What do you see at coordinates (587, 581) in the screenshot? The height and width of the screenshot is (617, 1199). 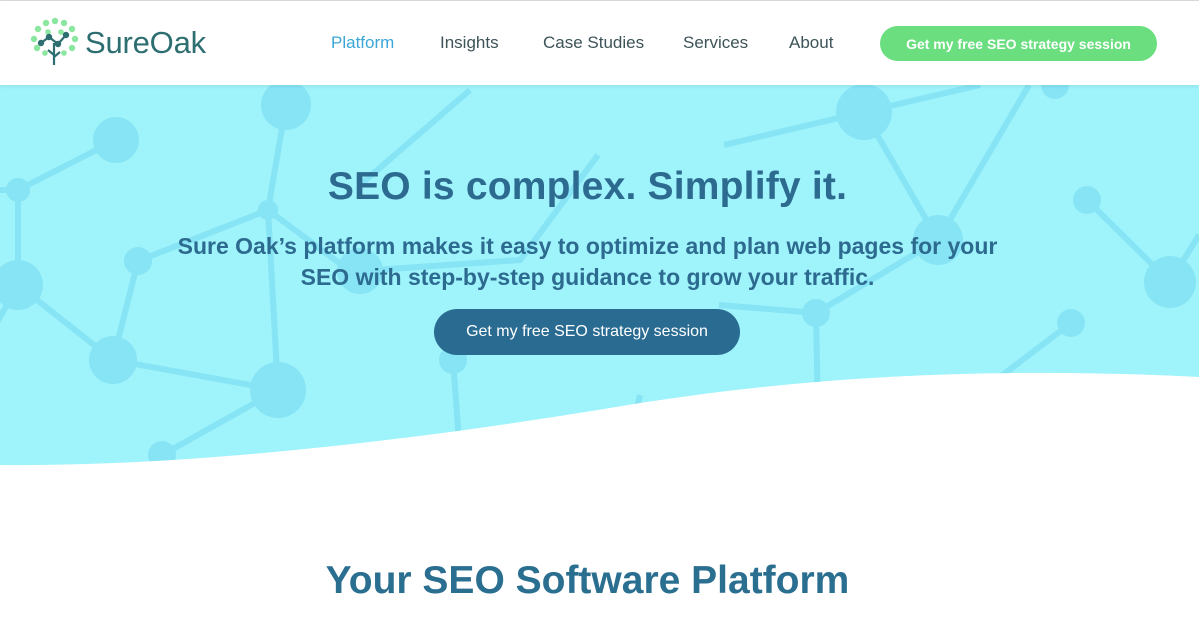 I see `section-title: Your SEO Software Platform` at bounding box center [587, 581].